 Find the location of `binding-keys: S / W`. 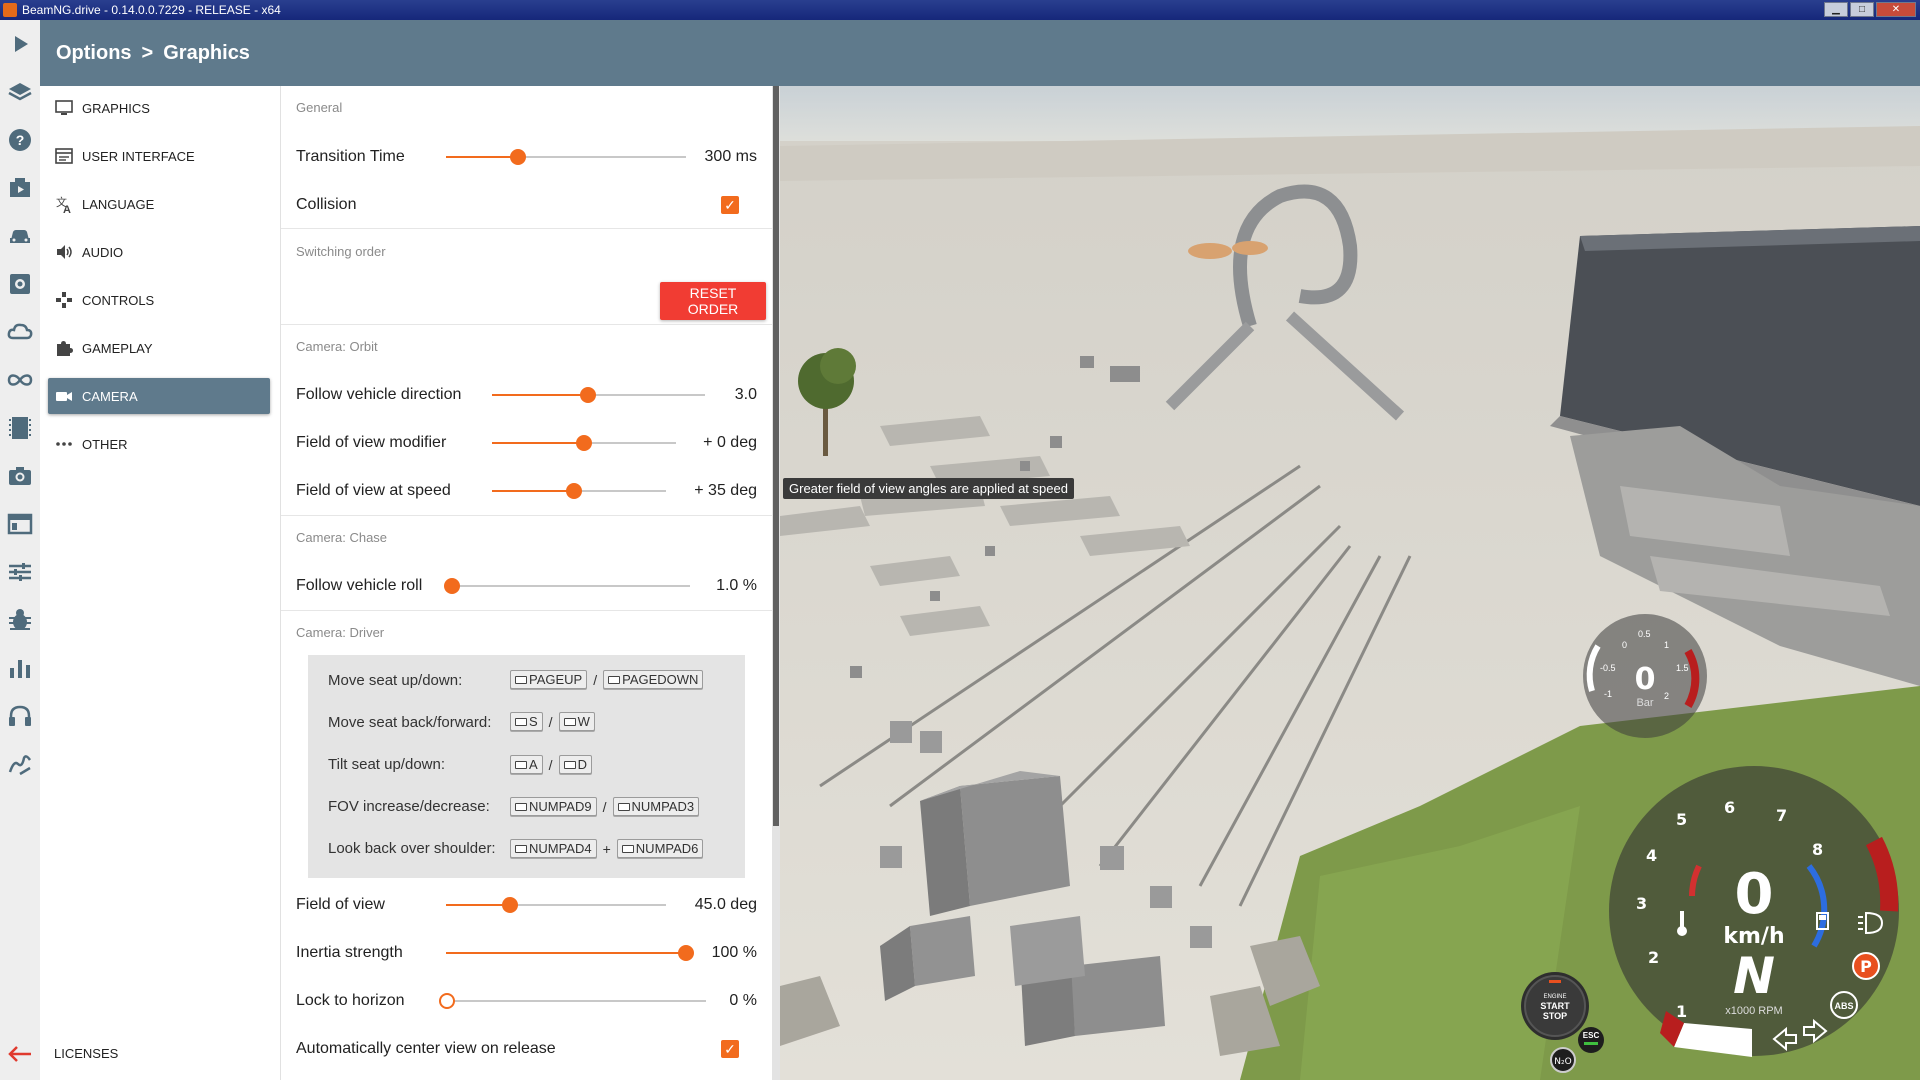

binding-keys: S / W is located at coordinates (552, 721).